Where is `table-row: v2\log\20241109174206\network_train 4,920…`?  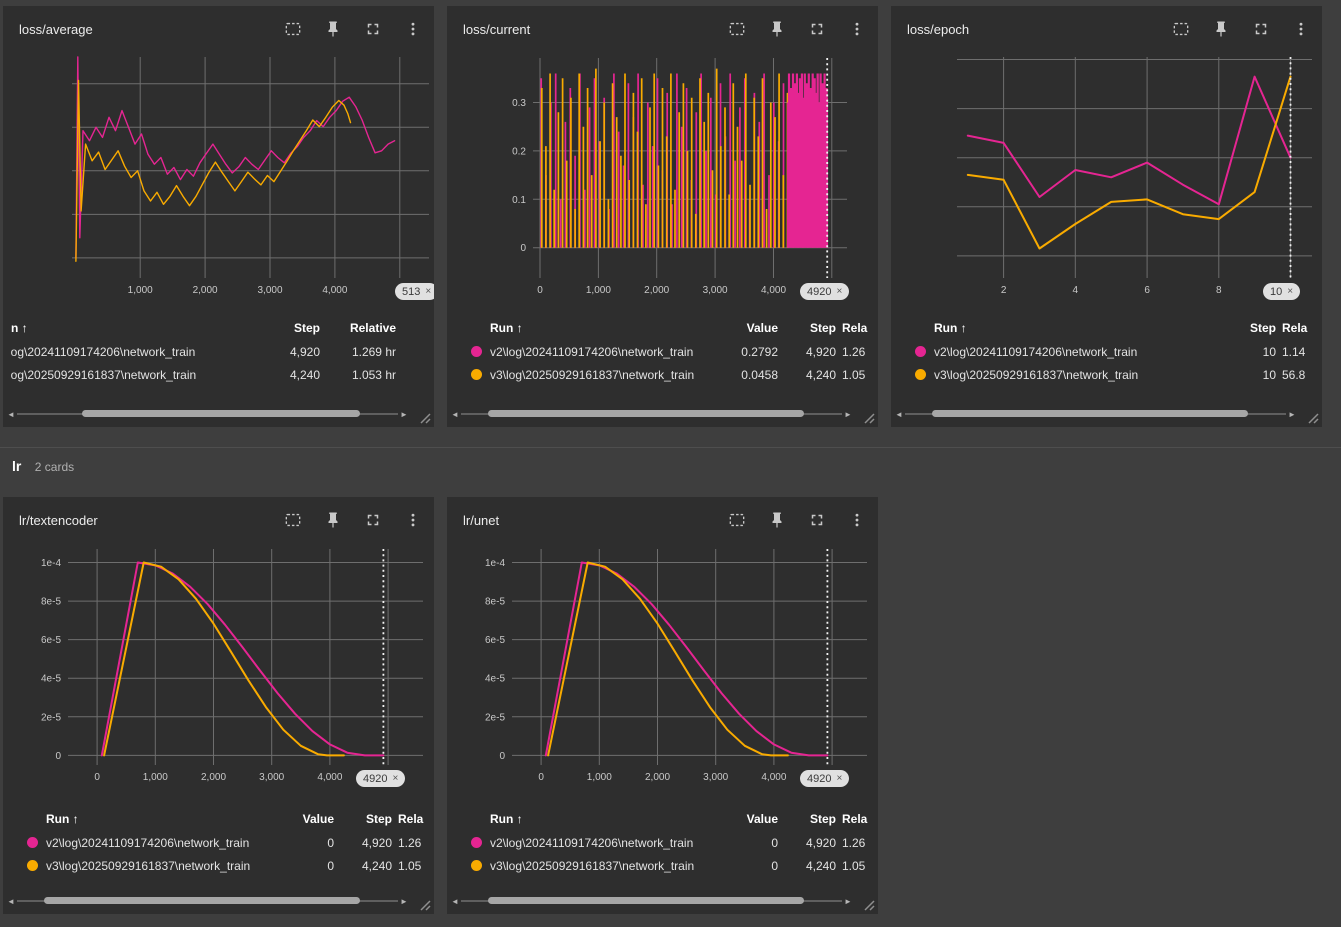
table-row: v2\log\20241109174206\network_train 4,920… is located at coordinates (218, 351).